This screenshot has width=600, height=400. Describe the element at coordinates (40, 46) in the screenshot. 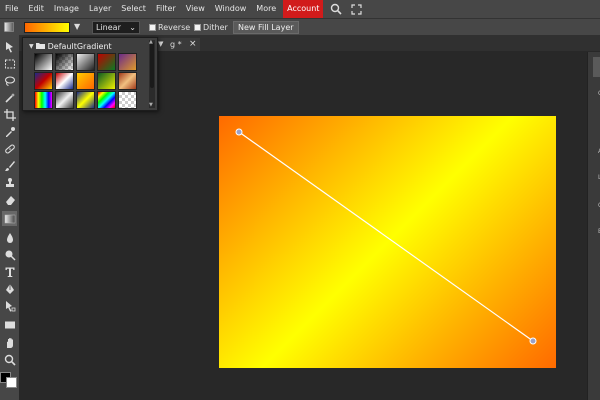

I see `folder-icon` at that location.